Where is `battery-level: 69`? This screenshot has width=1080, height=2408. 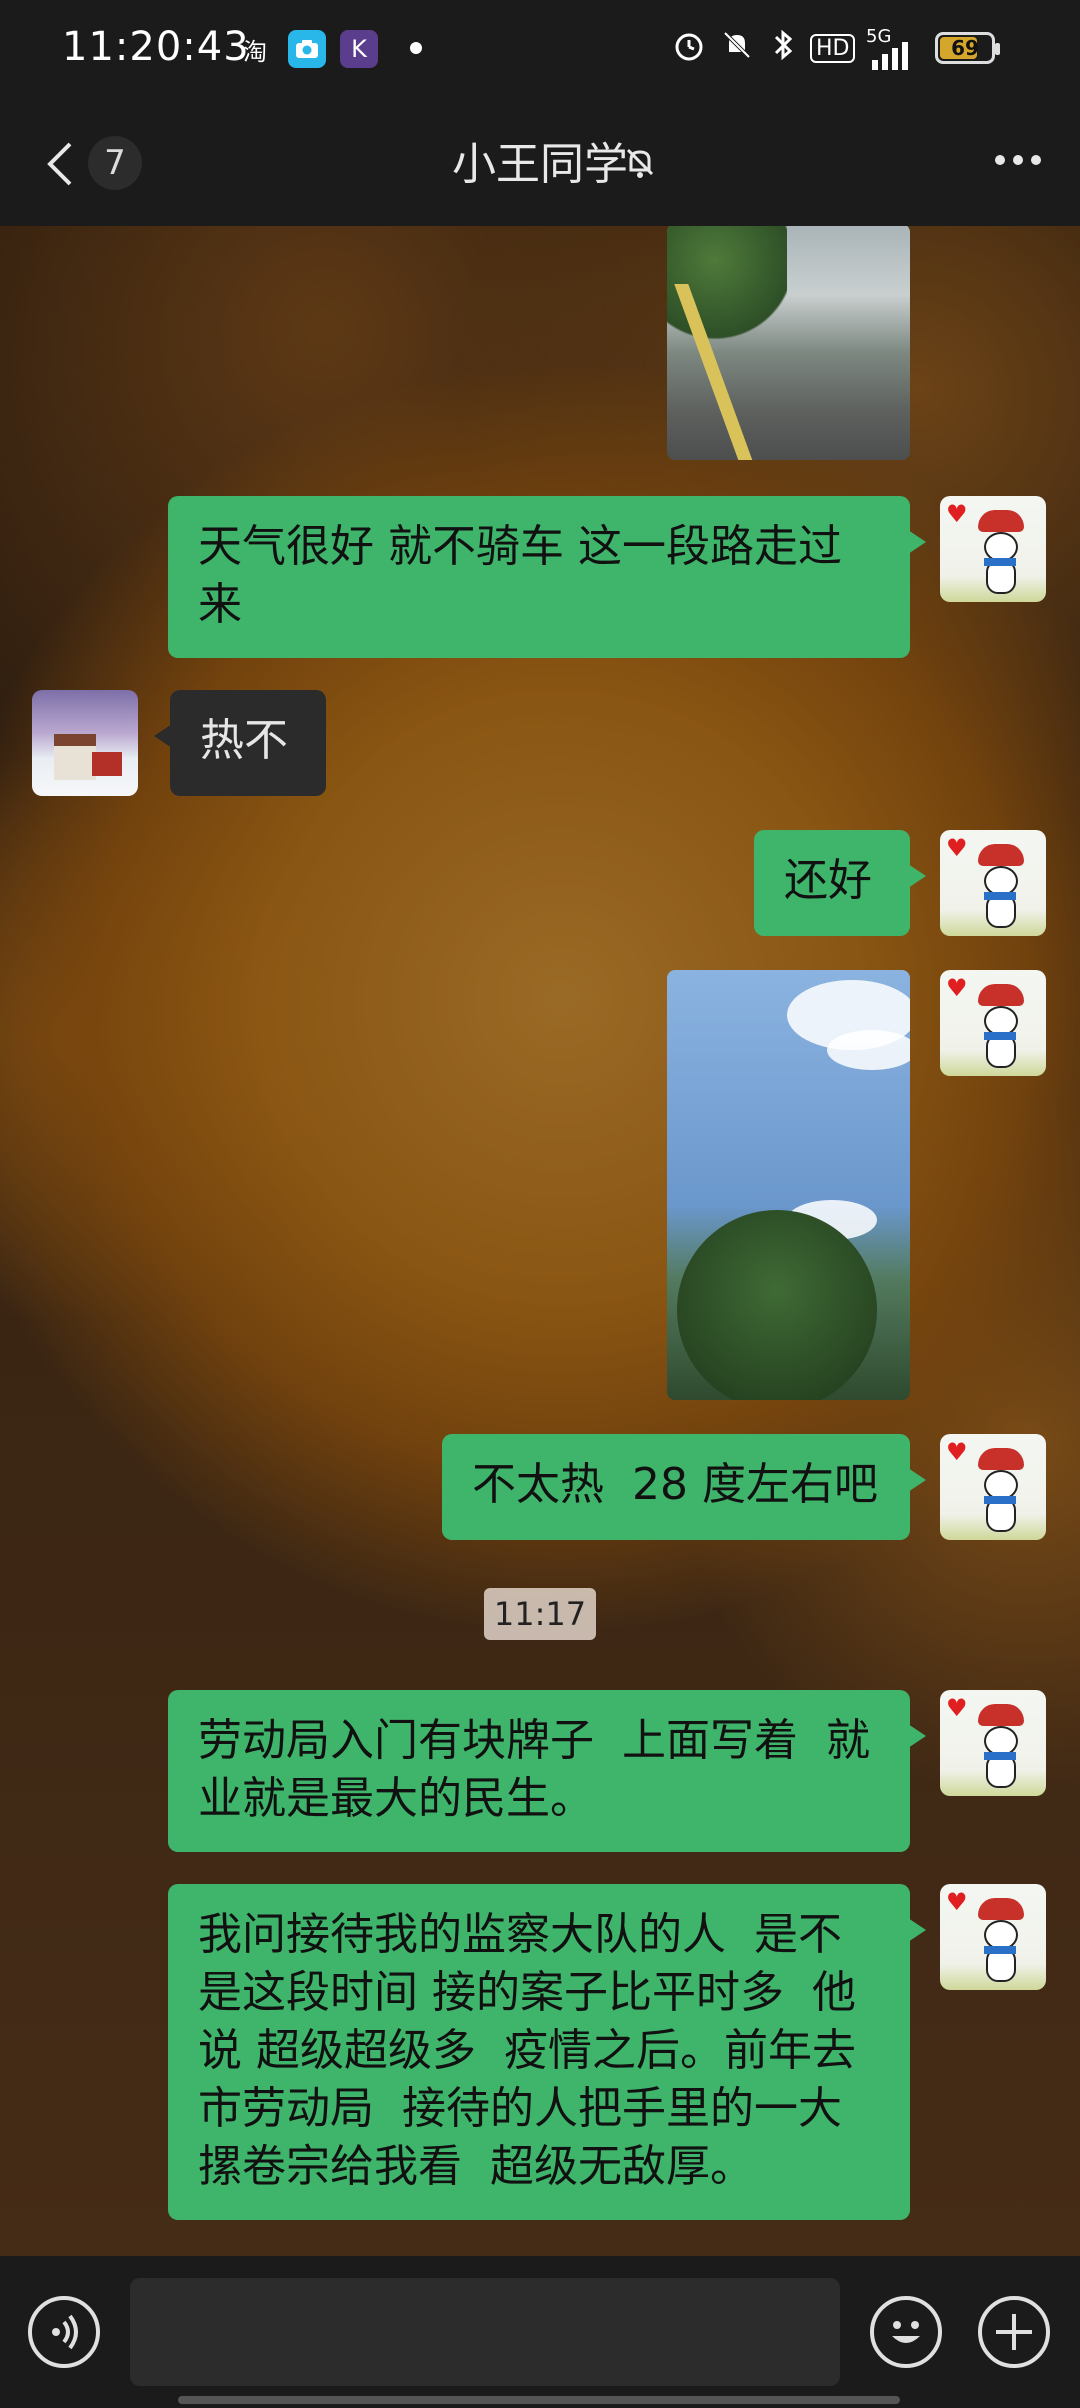
battery-level: 69 is located at coordinates (965, 48).